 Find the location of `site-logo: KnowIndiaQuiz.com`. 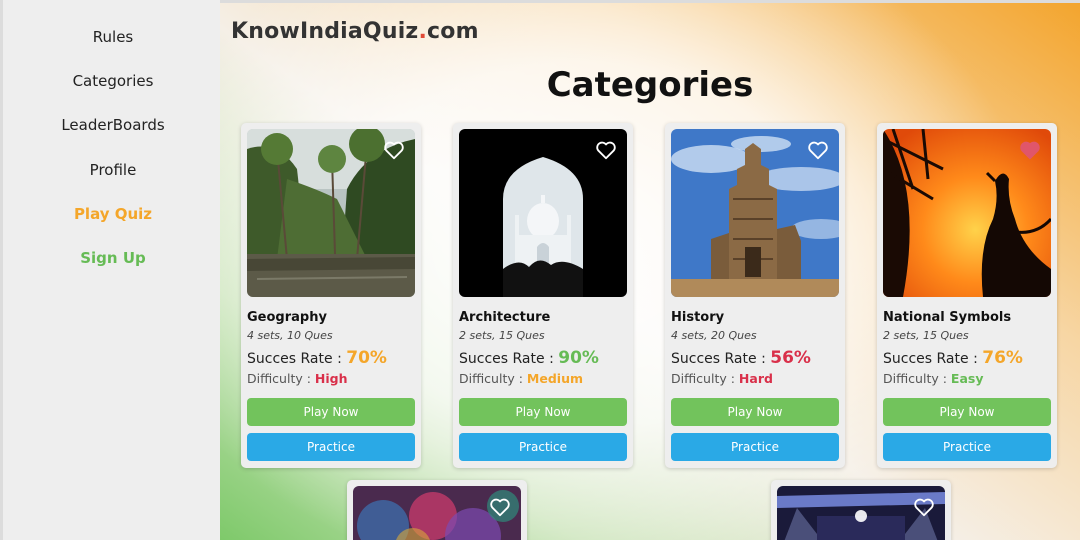

site-logo: KnowIndiaQuiz.com is located at coordinates (355, 31).